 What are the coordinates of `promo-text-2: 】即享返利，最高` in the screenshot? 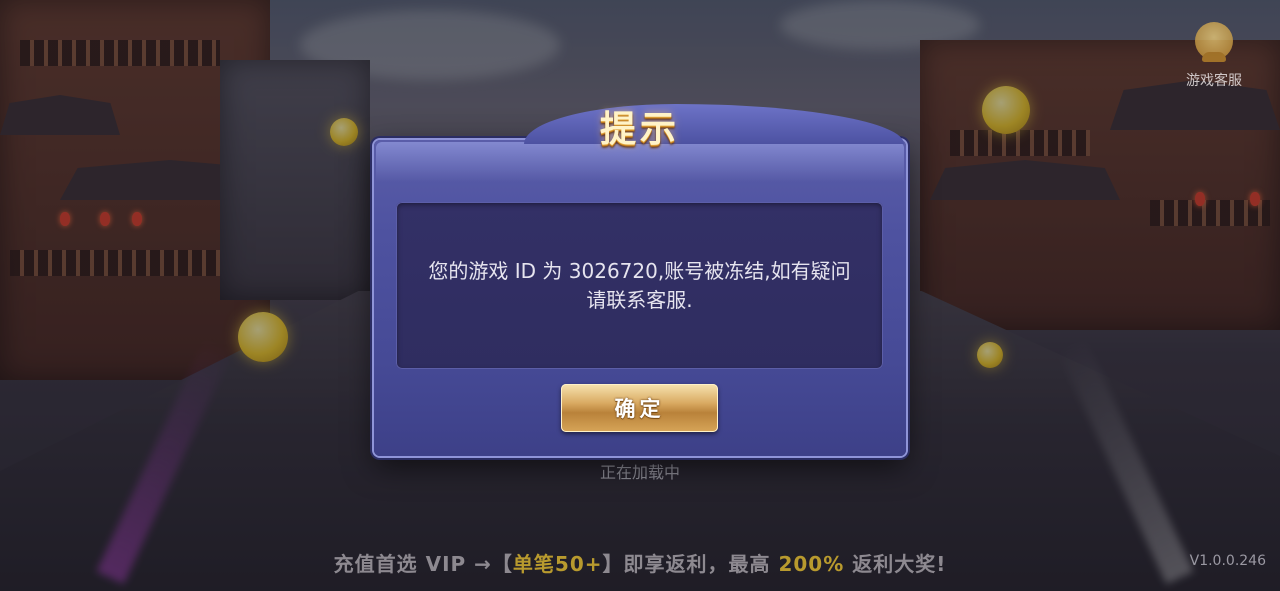 It's located at (686, 564).